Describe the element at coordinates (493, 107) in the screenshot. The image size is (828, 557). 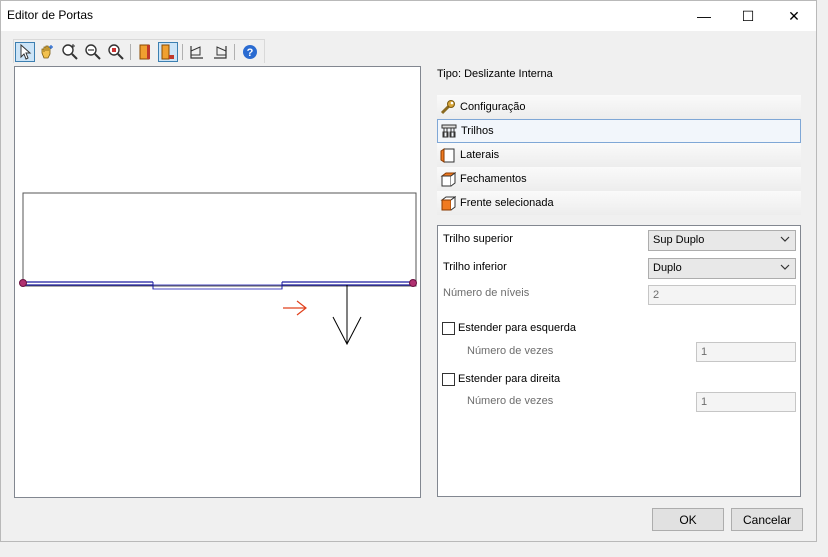
I see `section-label: Configuração` at that location.